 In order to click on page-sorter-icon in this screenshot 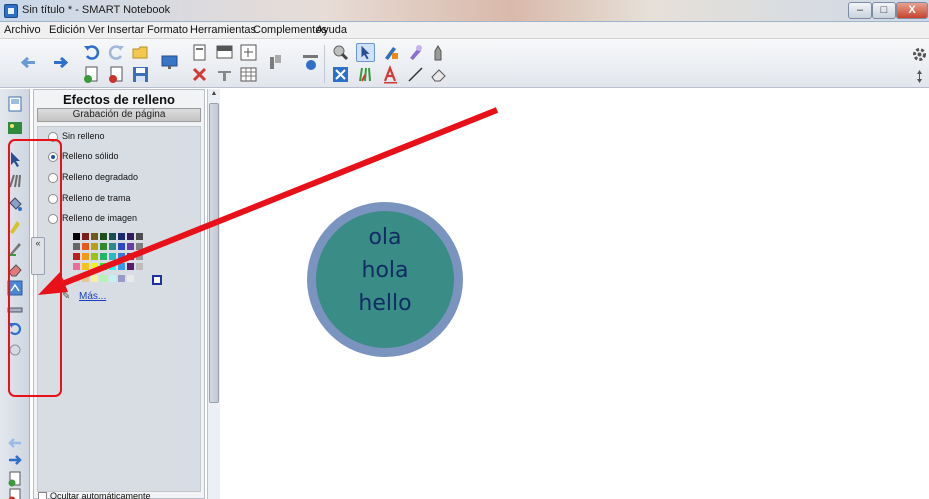, I will do `click(15, 104)`.